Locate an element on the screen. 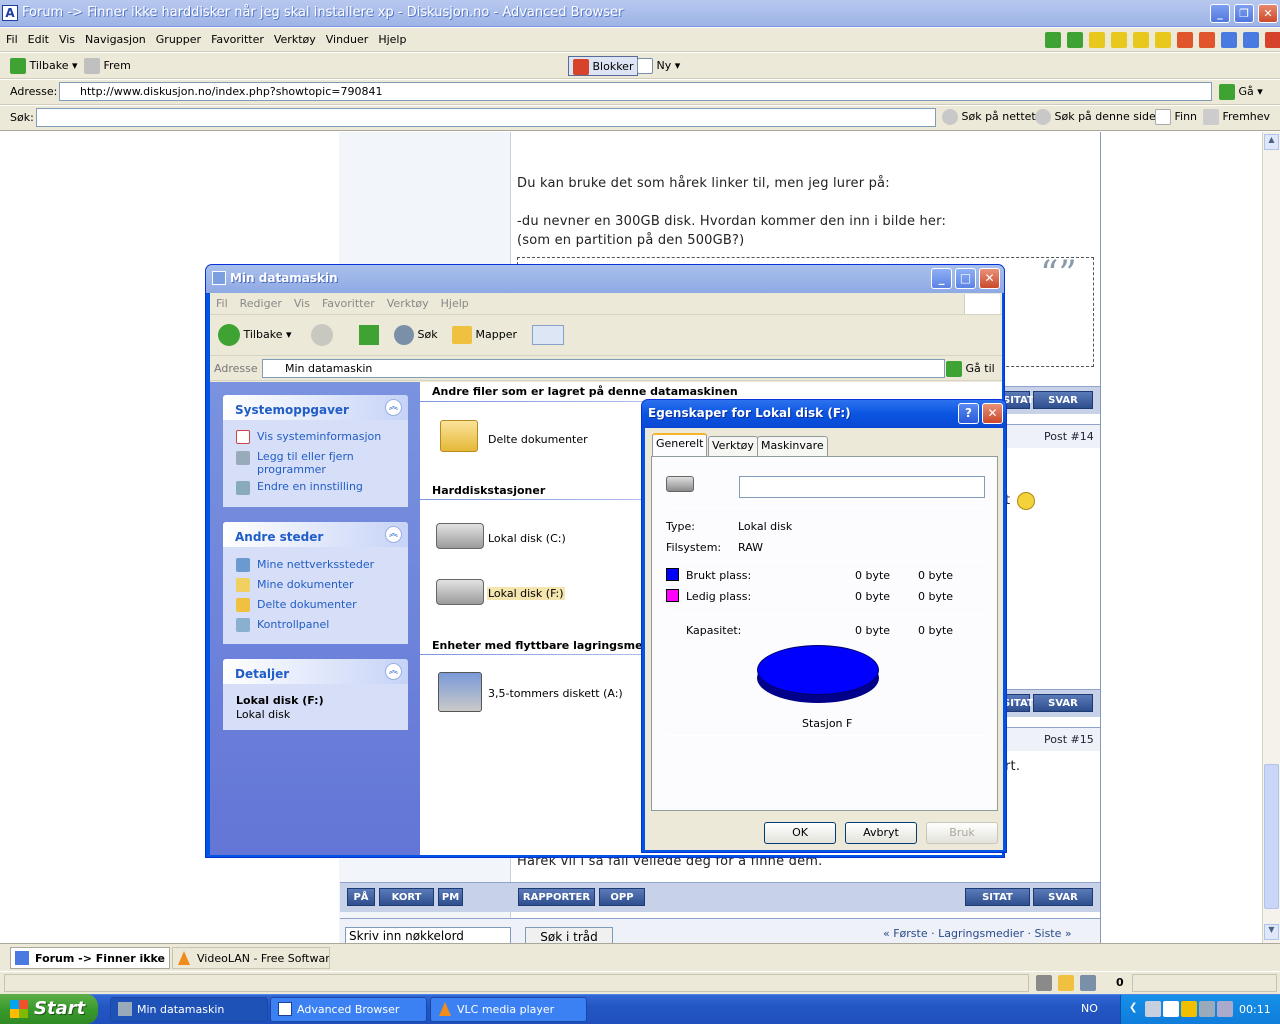 The height and width of the screenshot is (1024, 1280). search-input is located at coordinates (486, 117).